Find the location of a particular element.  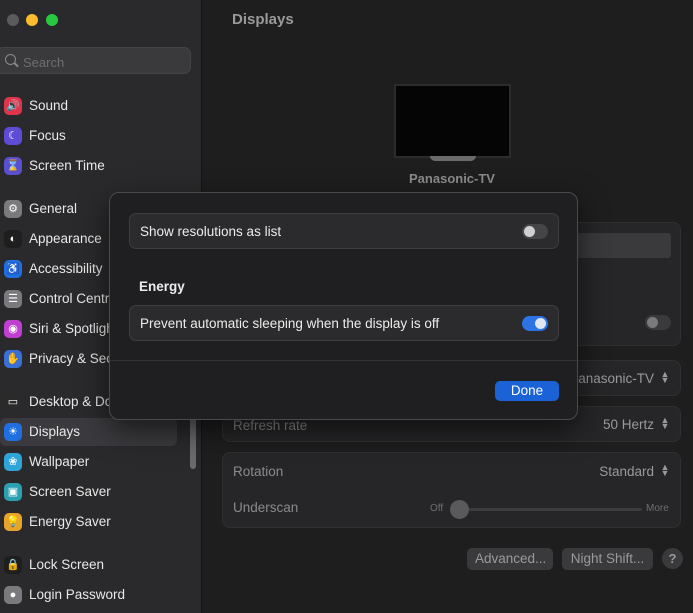

dock-icon: ▭ is located at coordinates (13, 402).